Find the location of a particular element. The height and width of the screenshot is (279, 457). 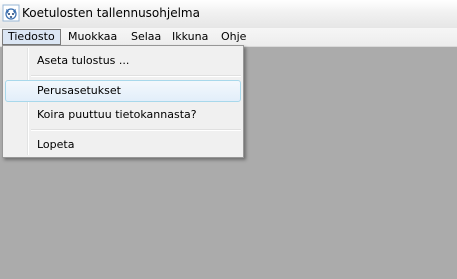

menu-ikkuna: Ikkuna is located at coordinates (190, 37).